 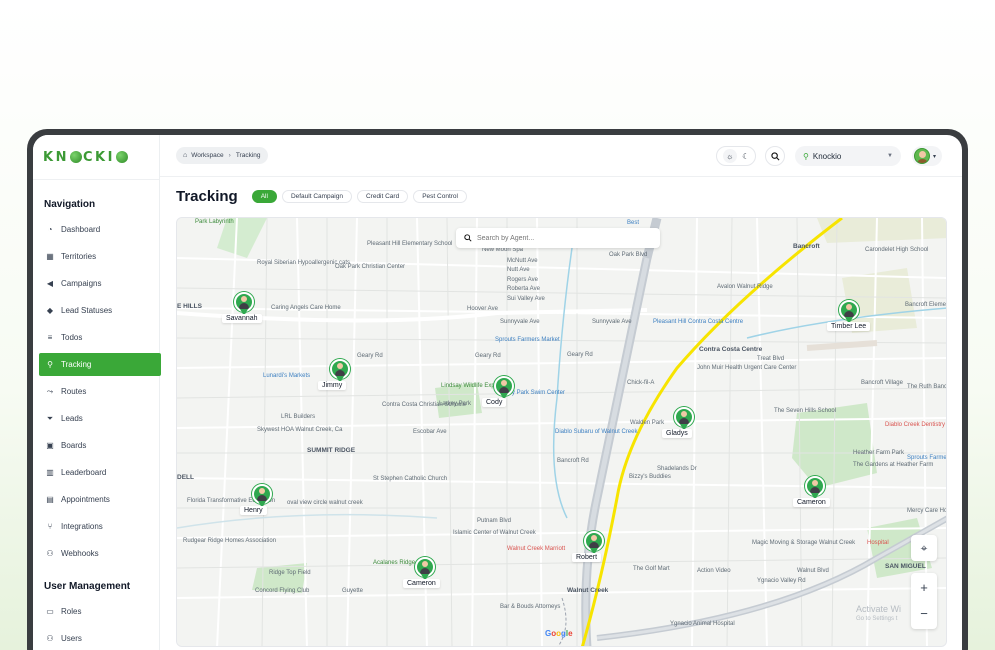 What do you see at coordinates (527, 340) in the screenshot?
I see `map-place-label: Sprouts Farmers Market` at bounding box center [527, 340].